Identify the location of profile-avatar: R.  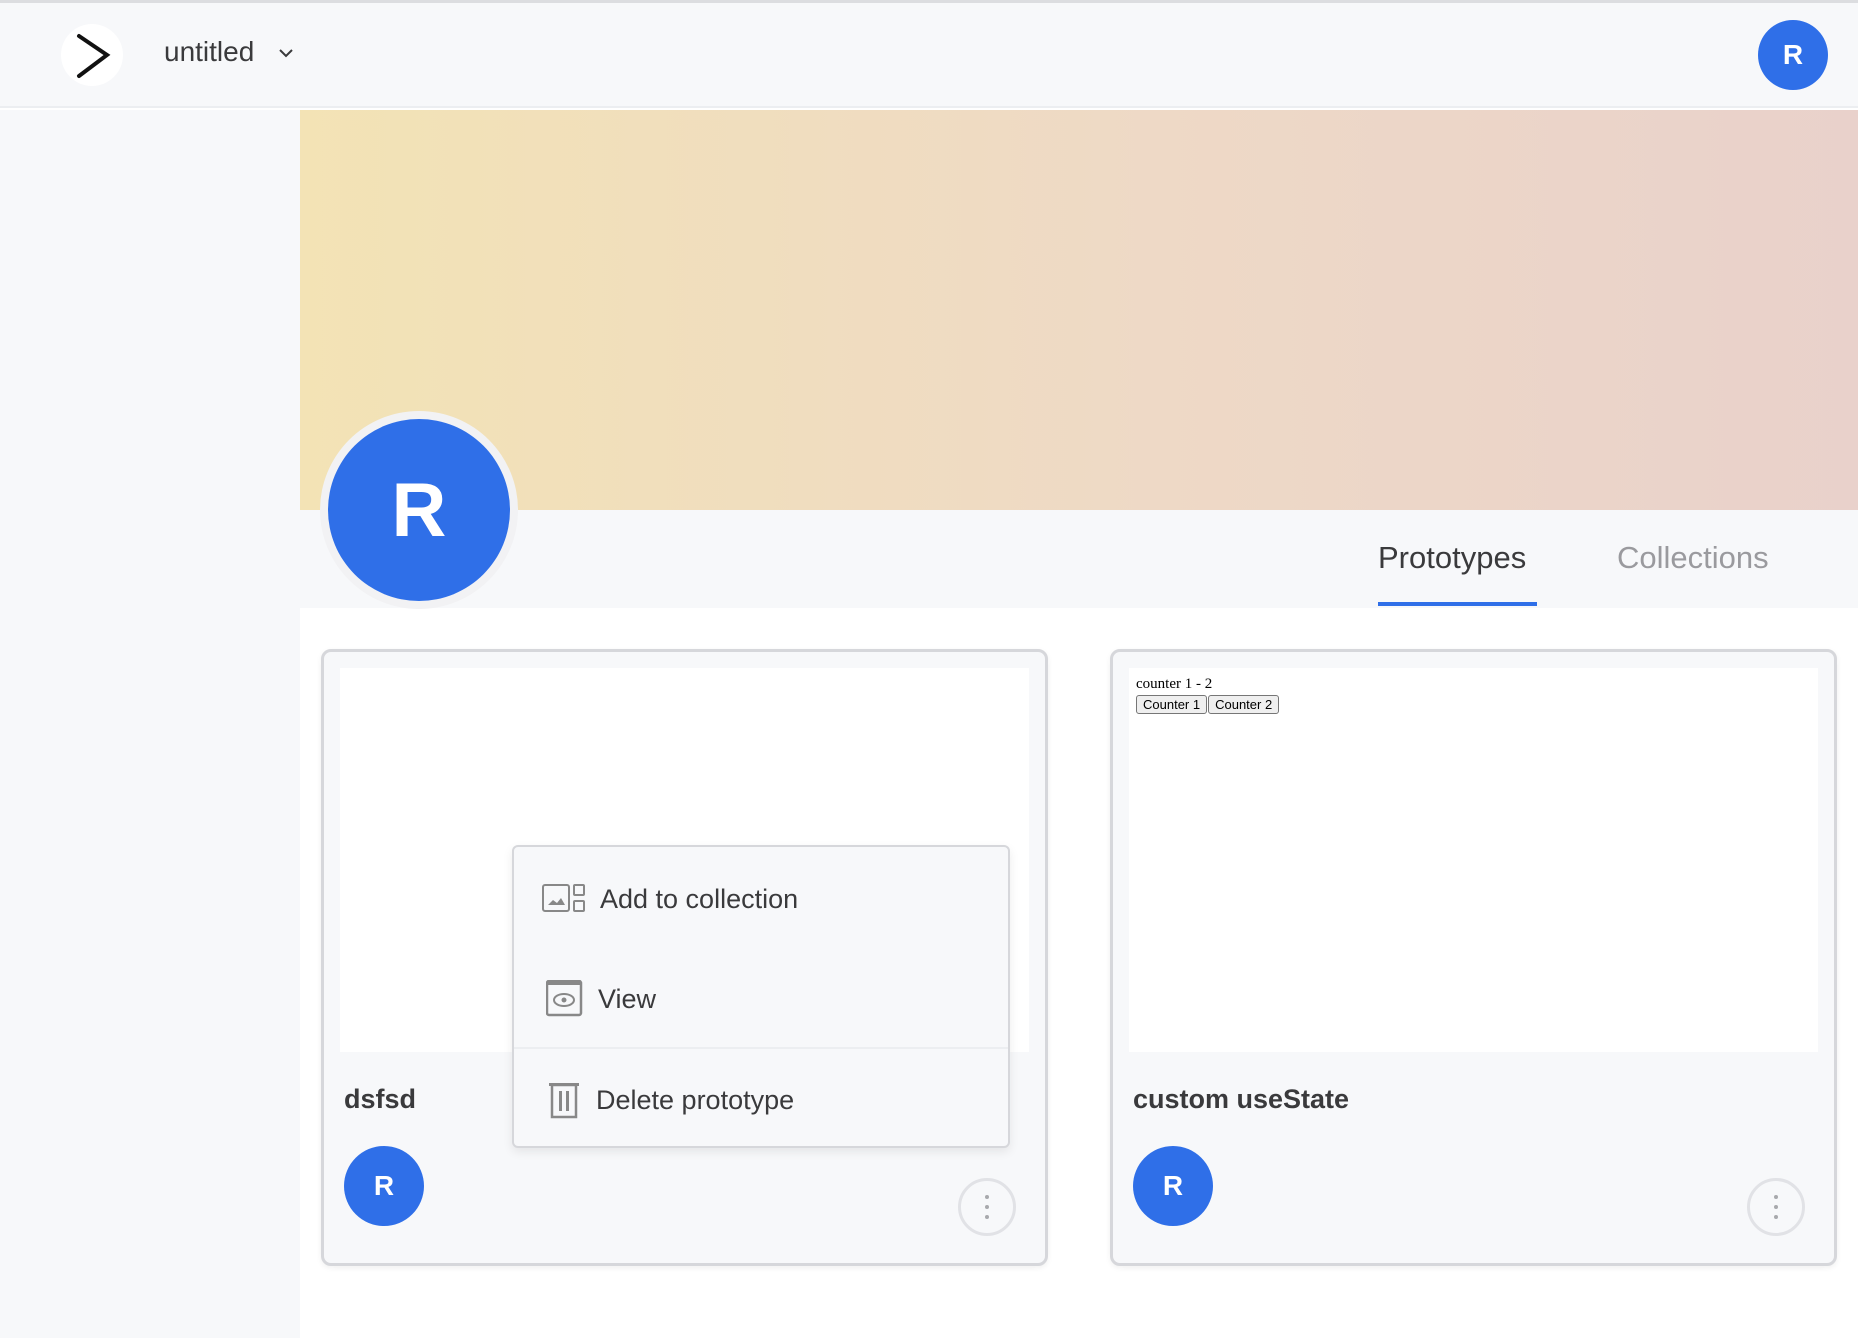
(419, 510).